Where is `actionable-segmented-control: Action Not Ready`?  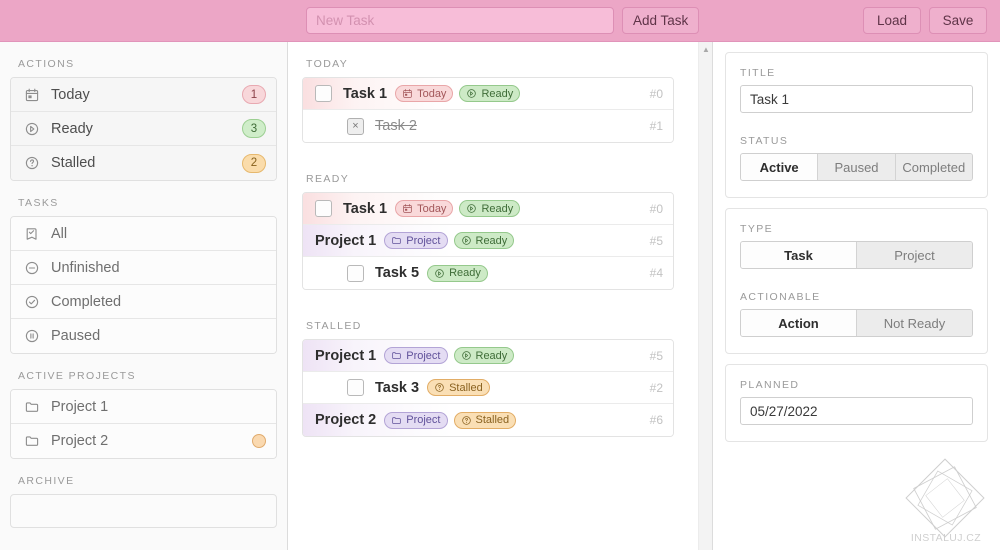 actionable-segmented-control: Action Not Ready is located at coordinates (856, 323).